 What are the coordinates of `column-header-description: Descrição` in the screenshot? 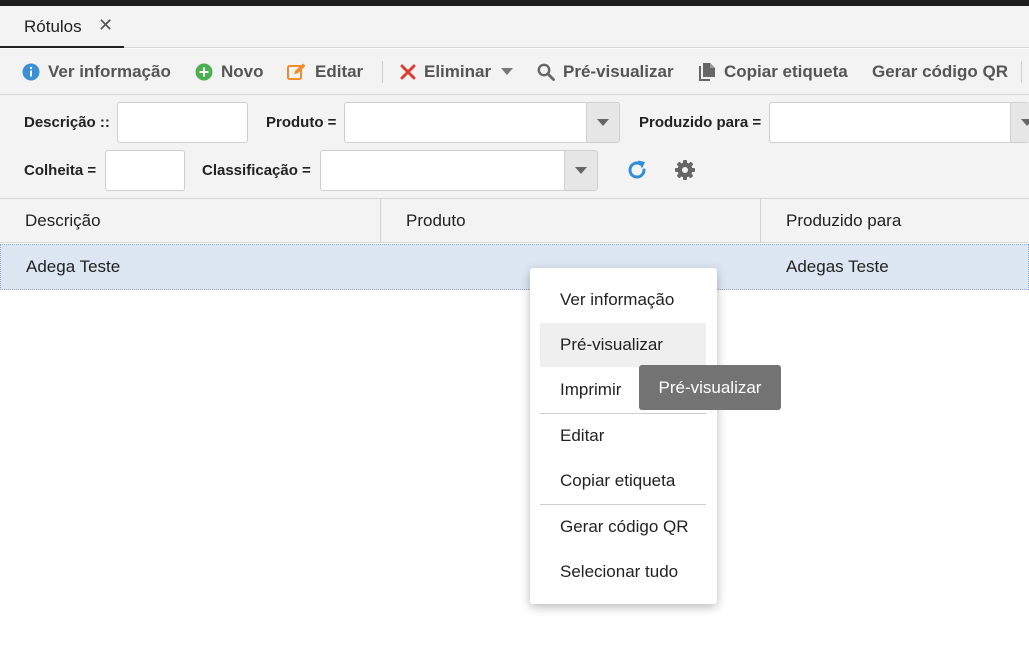 It's located at (190, 221).